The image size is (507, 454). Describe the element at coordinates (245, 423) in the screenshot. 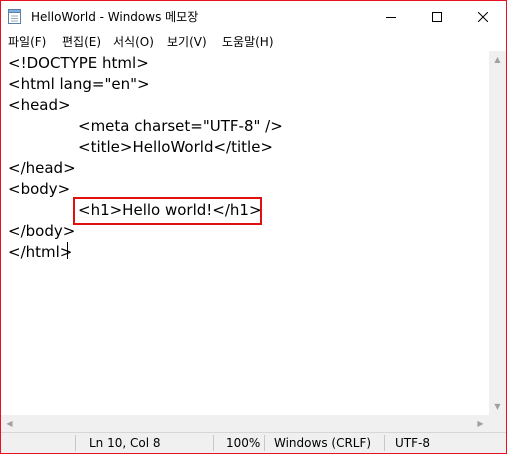

I see `horizontal-scrollbar: ◀ ▶` at that location.